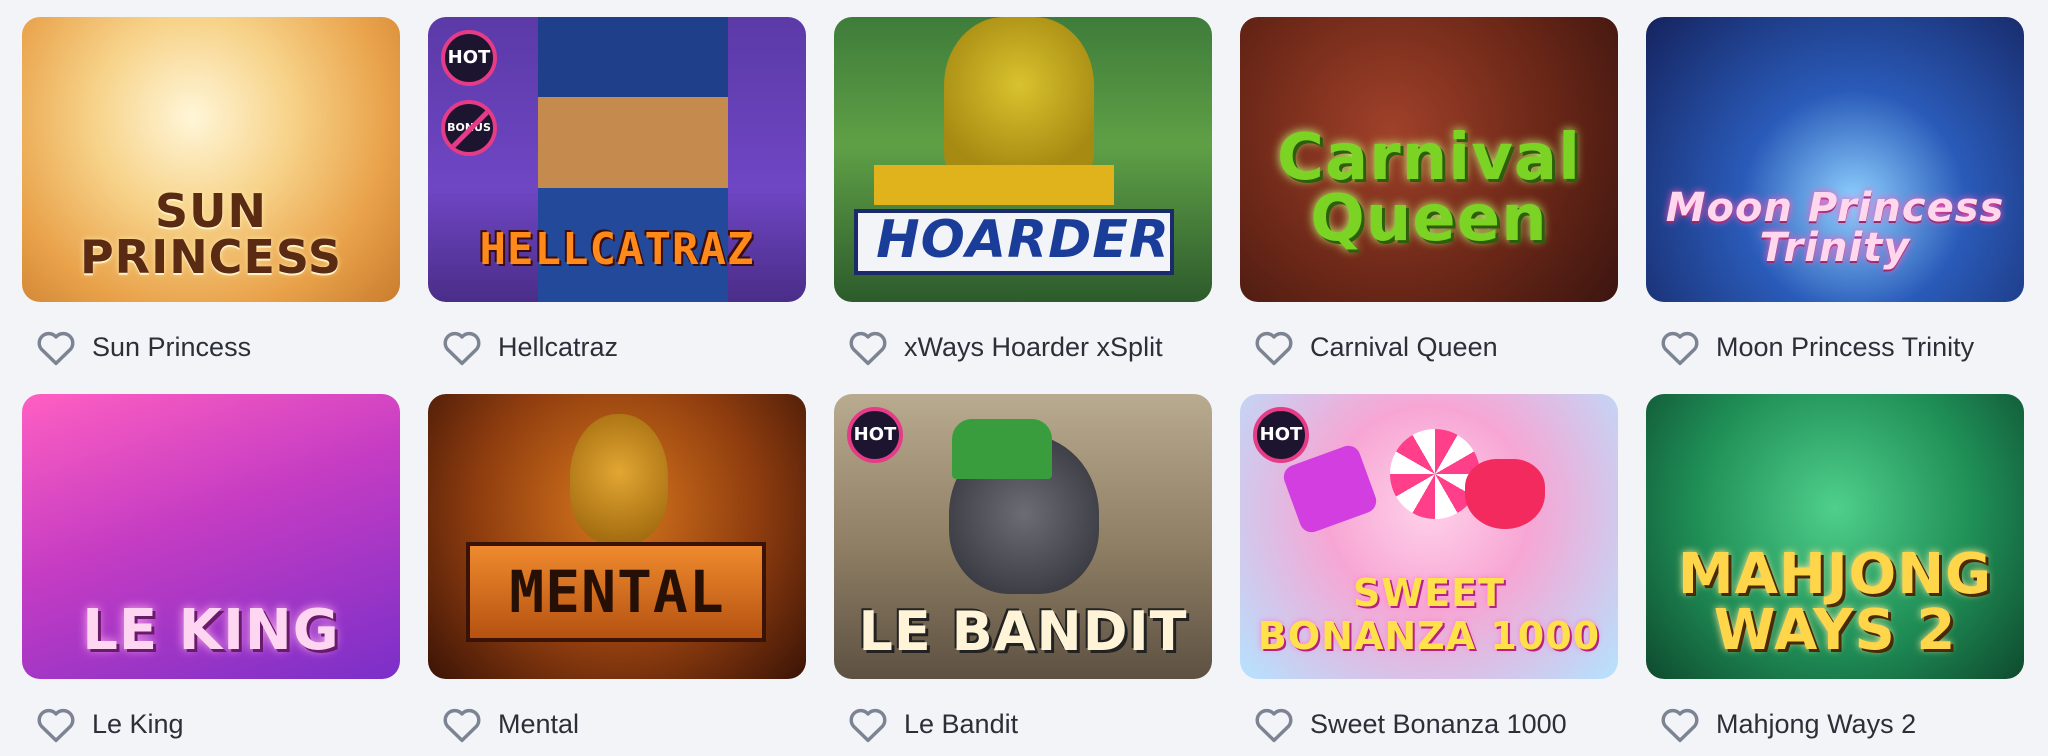 The image size is (2048, 756). What do you see at coordinates (617, 592) in the screenshot?
I see `game-artwork-title: MENTAL` at bounding box center [617, 592].